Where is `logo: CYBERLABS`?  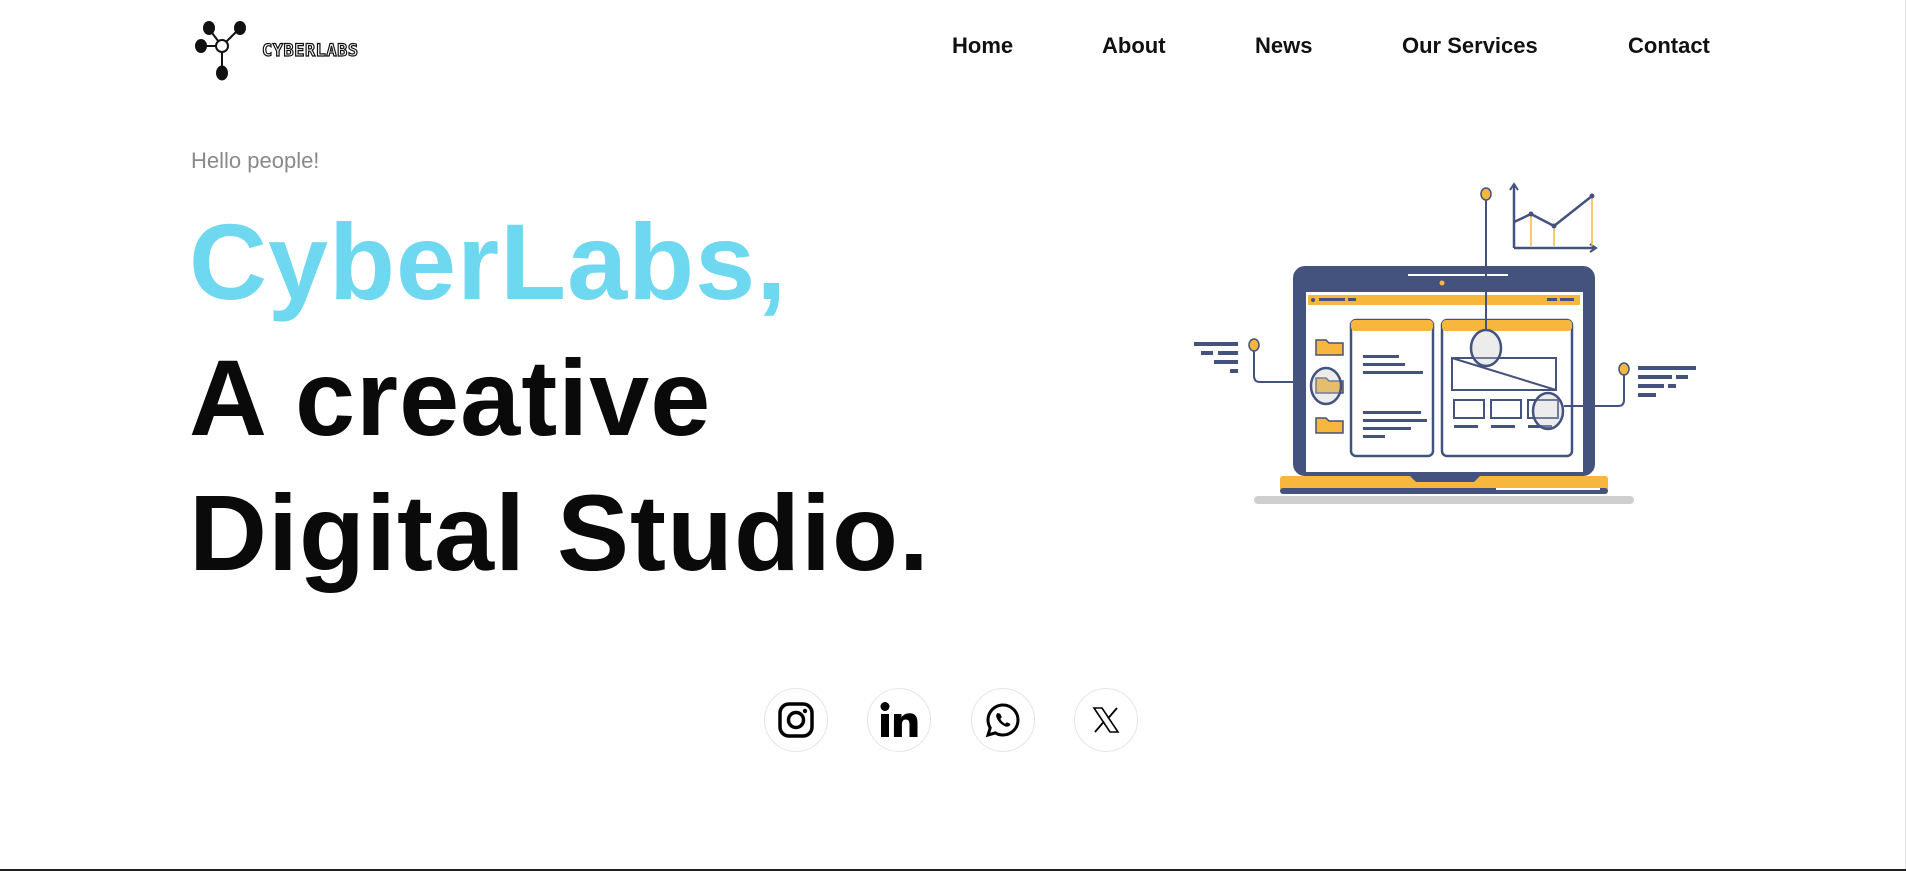
logo: CYBERLABS is located at coordinates (276, 51).